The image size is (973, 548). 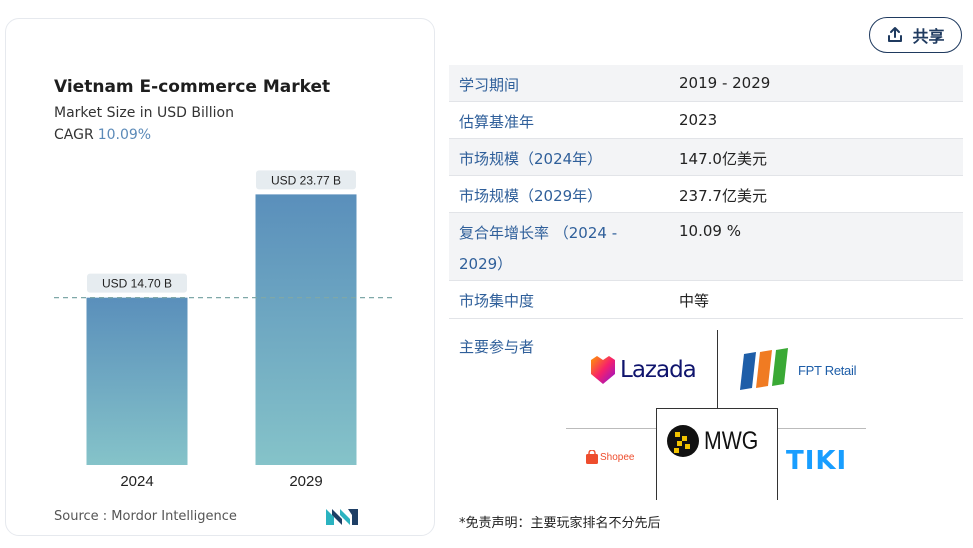 What do you see at coordinates (144, 113) in the screenshot?
I see `chart-subtitle: Market Size in USD Billion` at bounding box center [144, 113].